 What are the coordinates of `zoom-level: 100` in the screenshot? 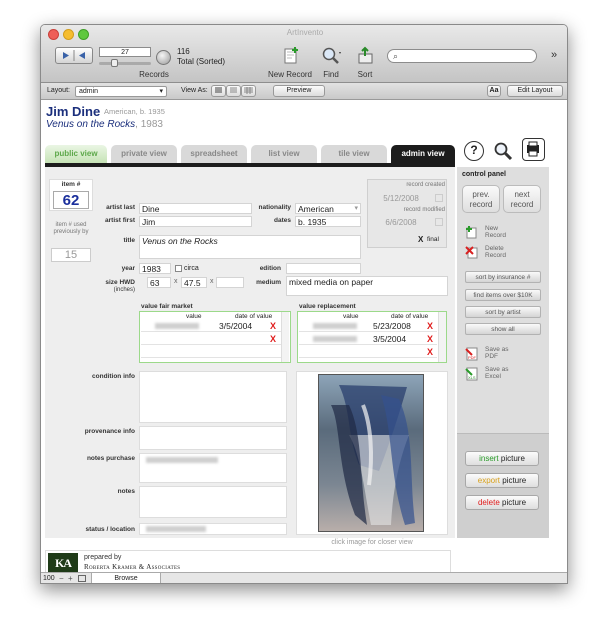 It's located at (49, 578).